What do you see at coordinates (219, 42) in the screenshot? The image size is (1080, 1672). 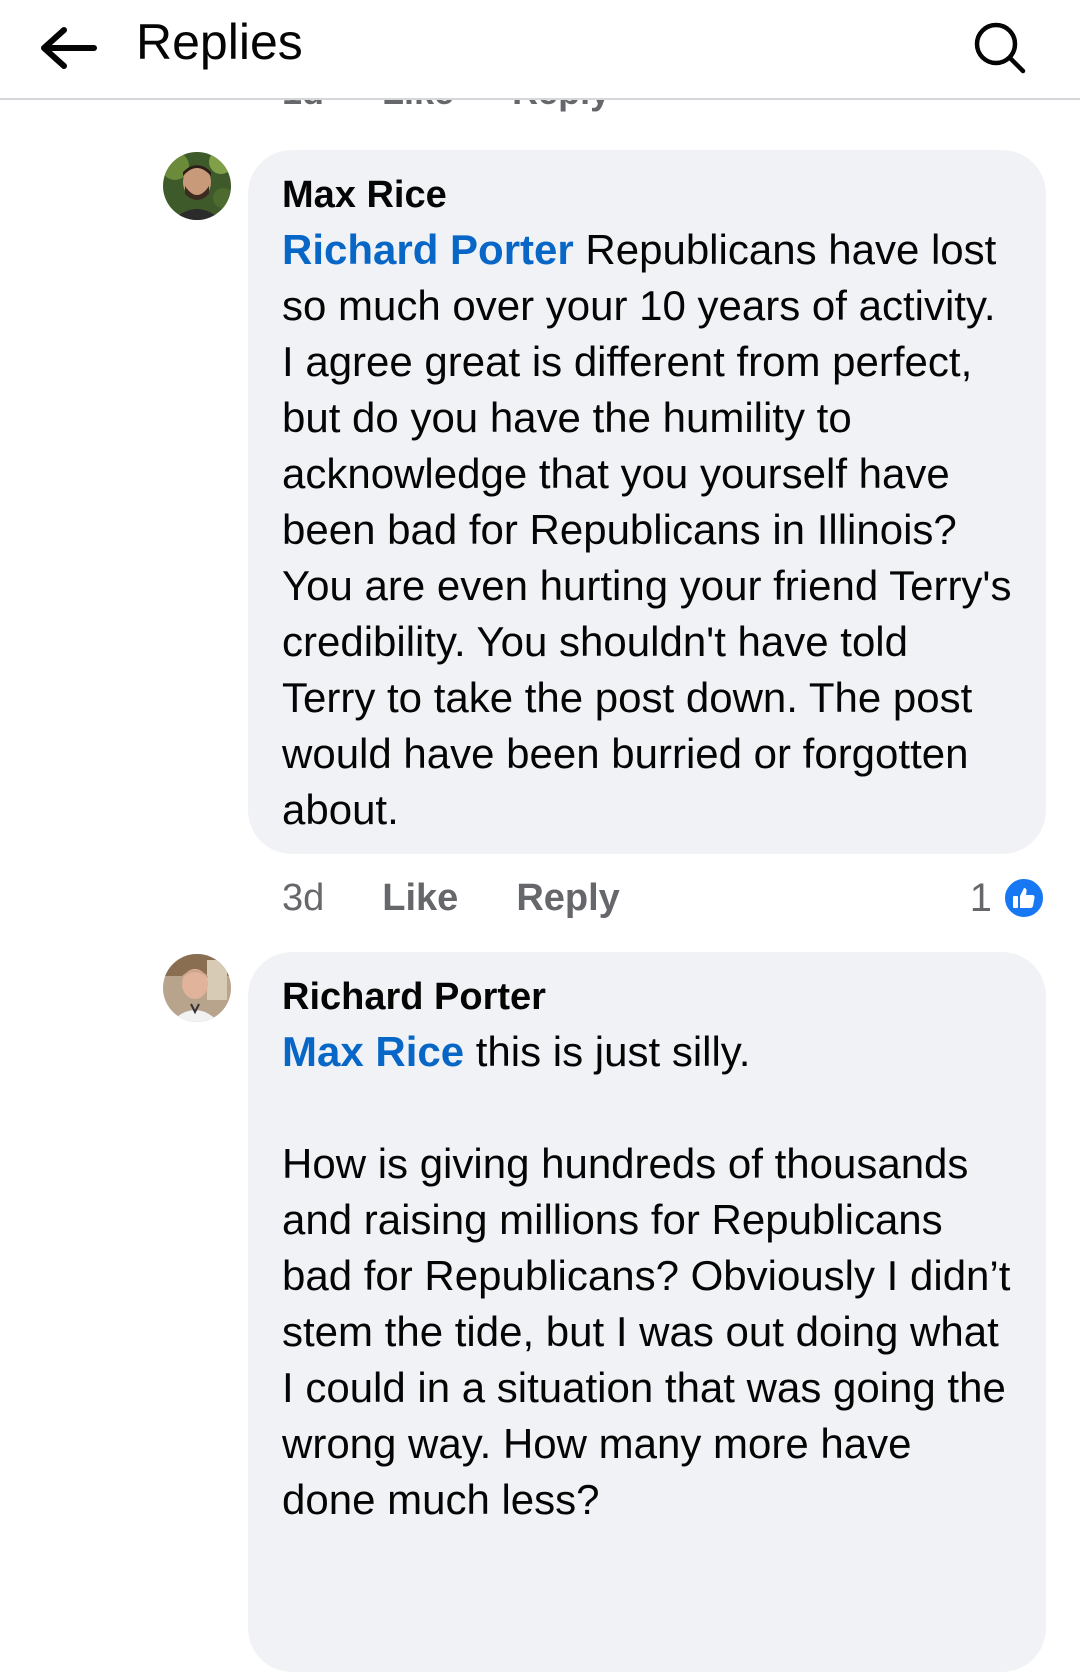 I see `page-title: Replies` at bounding box center [219, 42].